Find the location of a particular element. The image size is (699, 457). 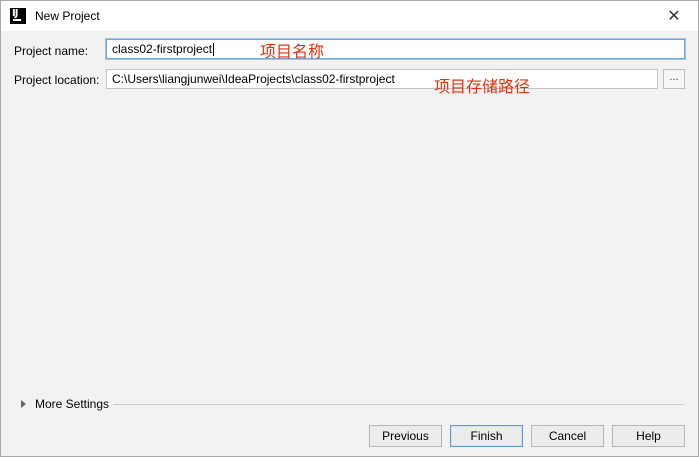

cancel-button: Cancel is located at coordinates (567, 436).